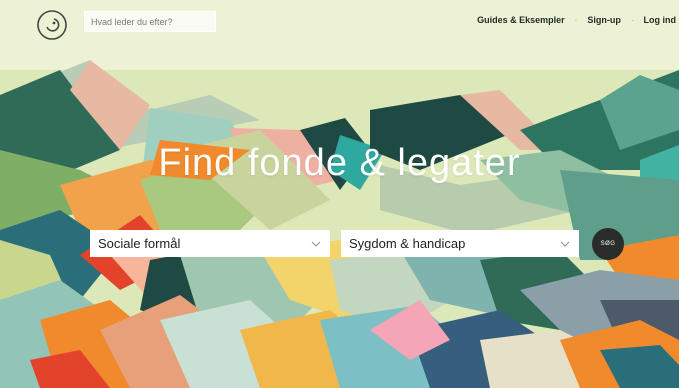 This screenshot has width=679, height=388. What do you see at coordinates (139, 243) in the screenshot?
I see `purpose-select-value: Sociale formål` at bounding box center [139, 243].